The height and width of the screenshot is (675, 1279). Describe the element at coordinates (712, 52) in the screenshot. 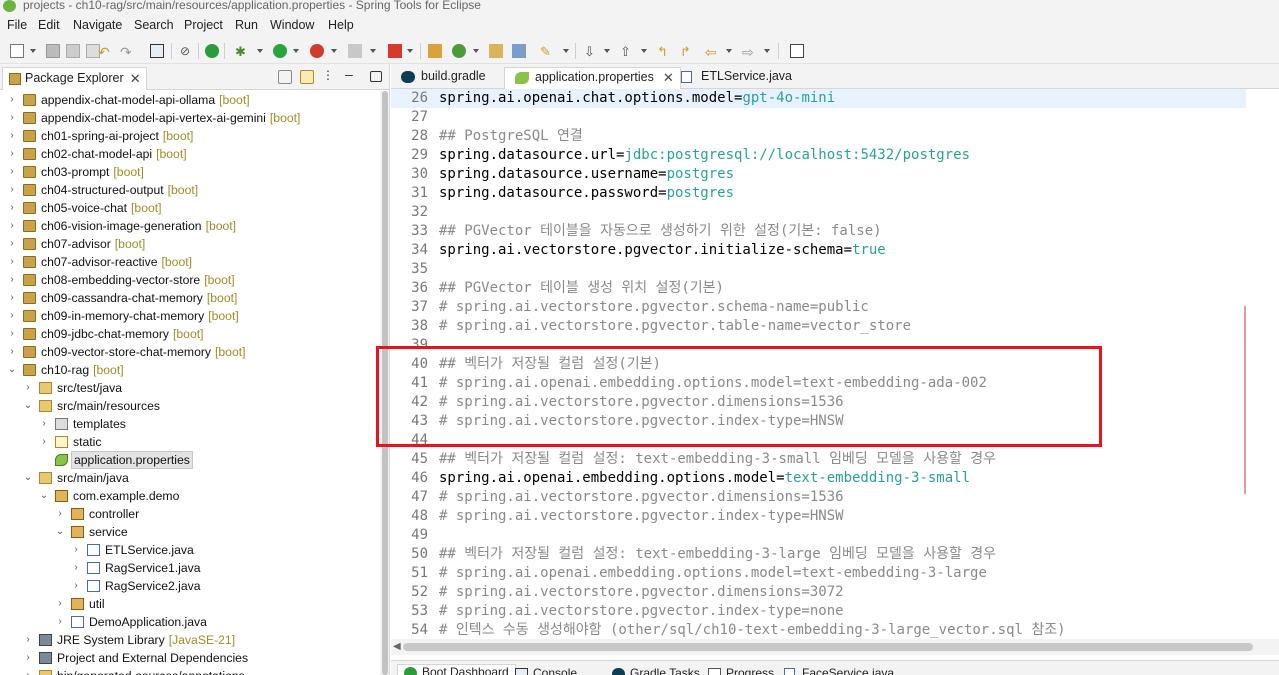

I see `back-icon: ⇦` at that location.